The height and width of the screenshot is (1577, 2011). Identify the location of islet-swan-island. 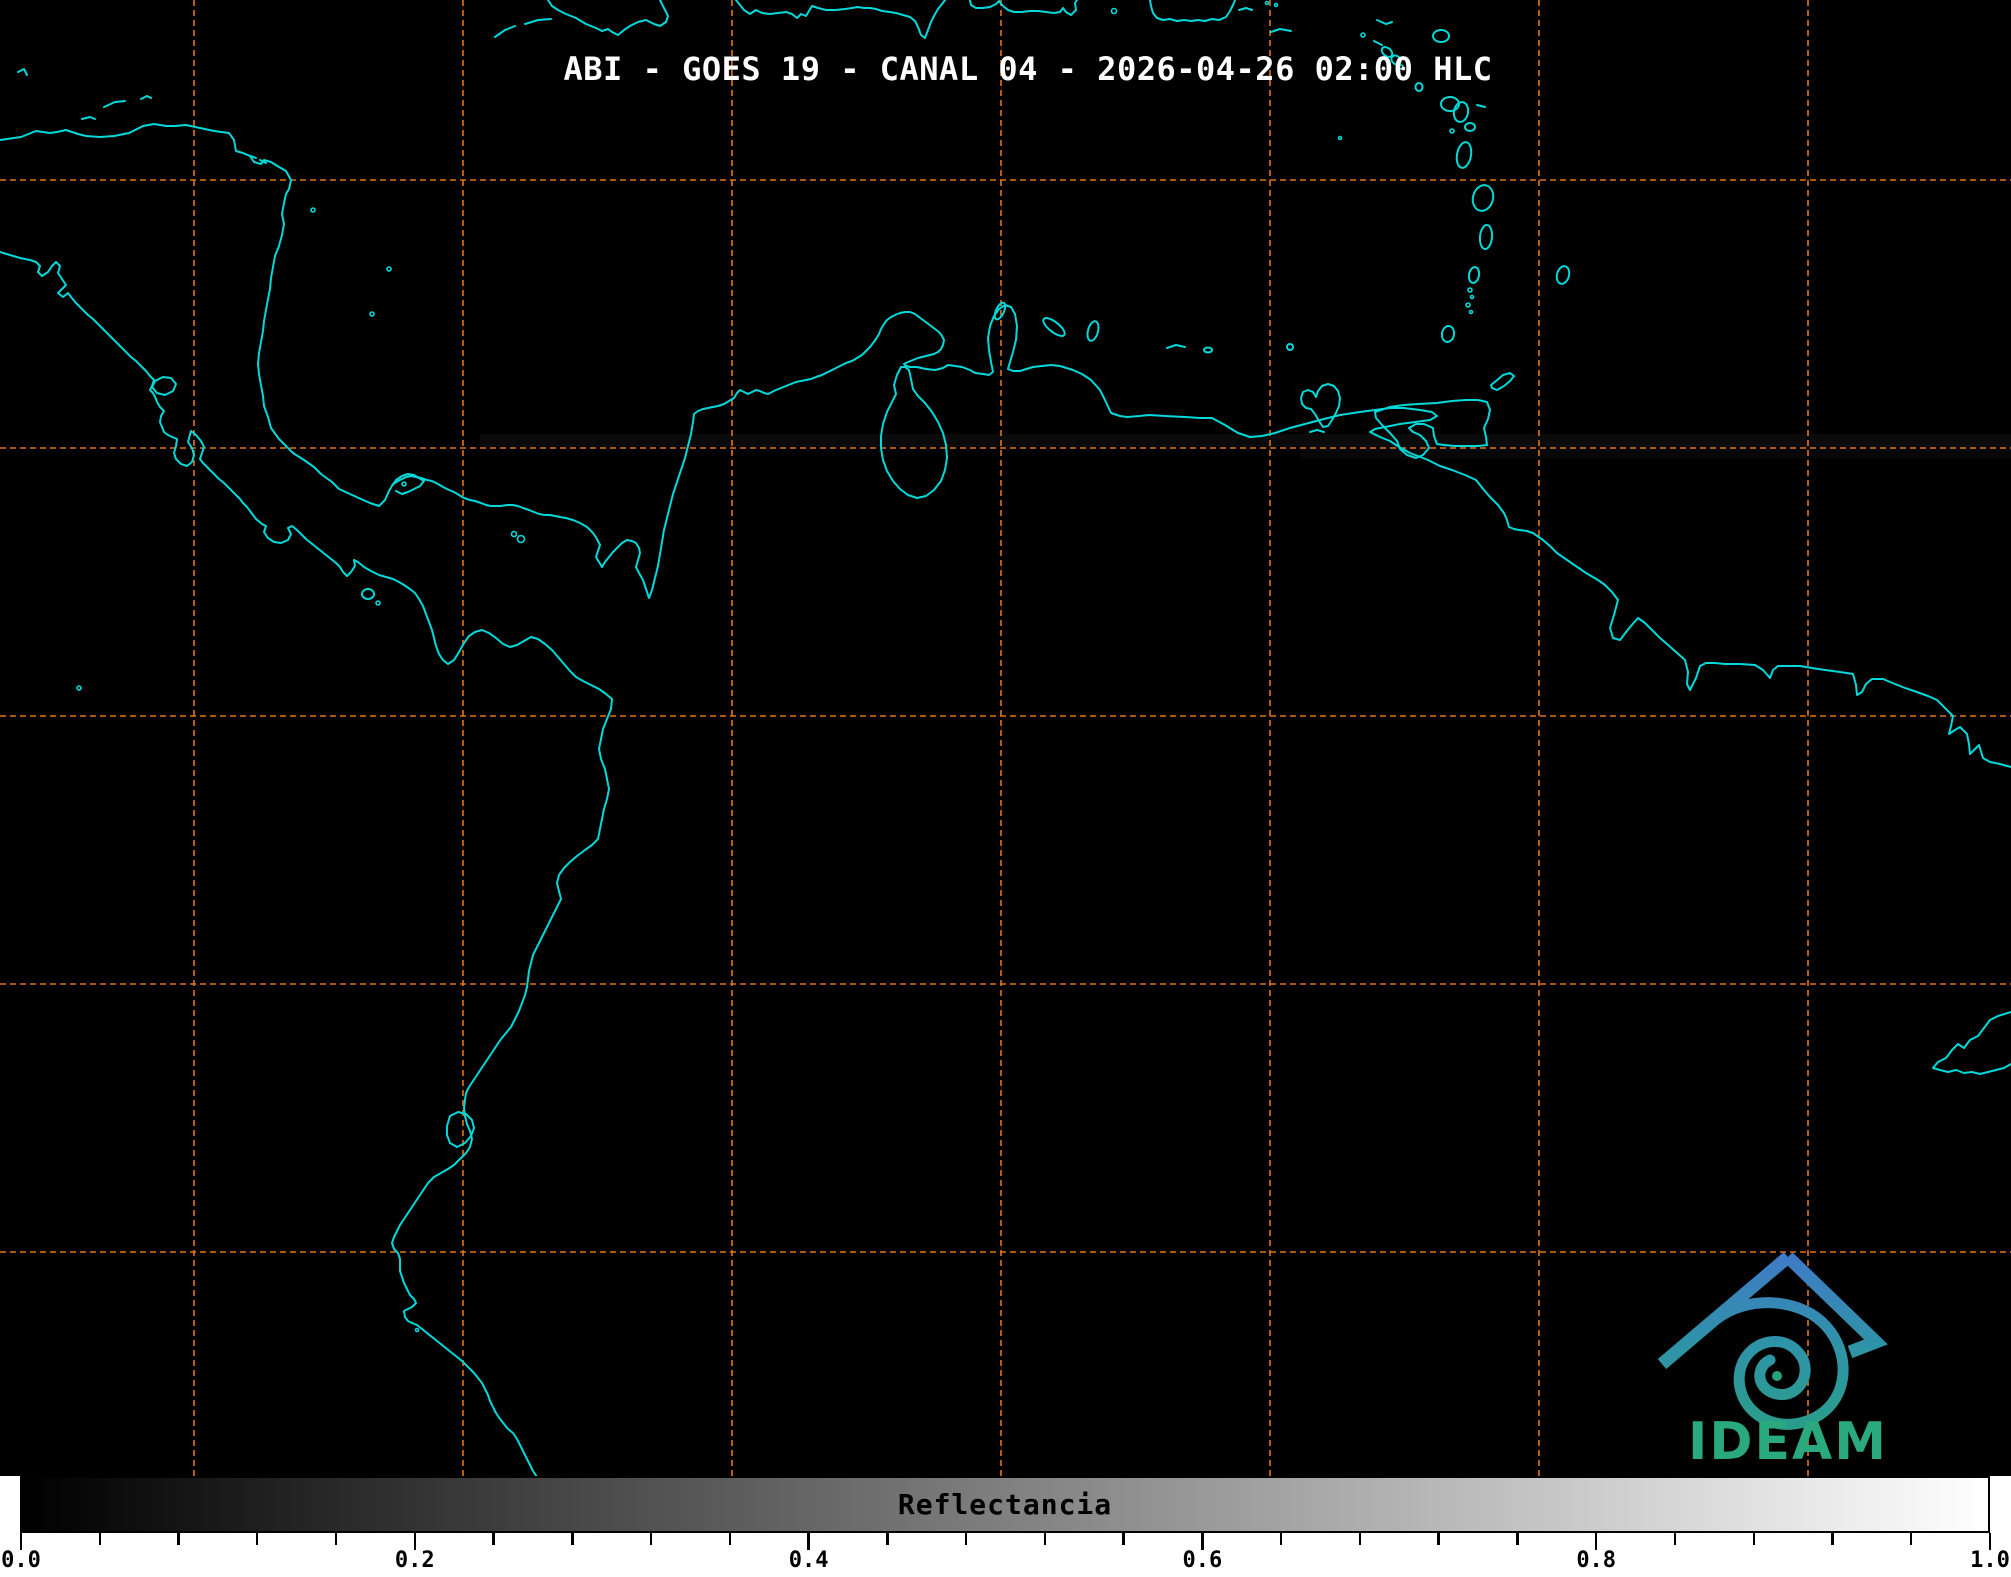
(313, 210).